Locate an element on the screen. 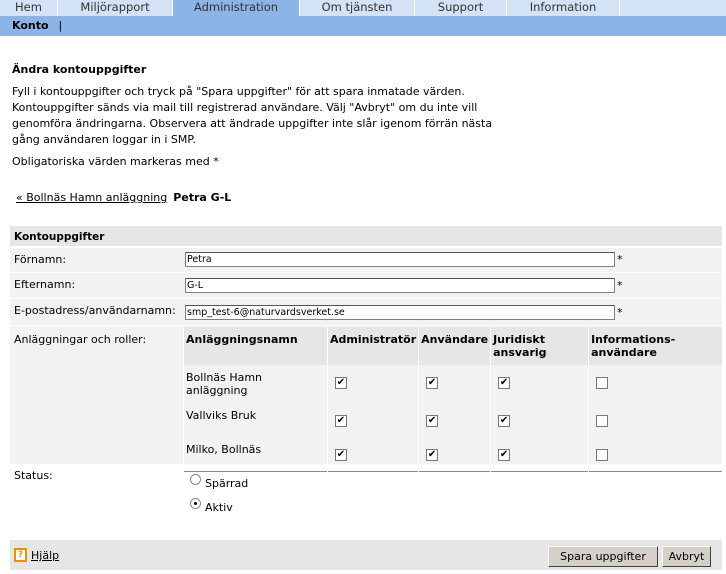 The width and height of the screenshot is (726, 574). email-row: E-postadress/användarnamn: * is located at coordinates (366, 312).